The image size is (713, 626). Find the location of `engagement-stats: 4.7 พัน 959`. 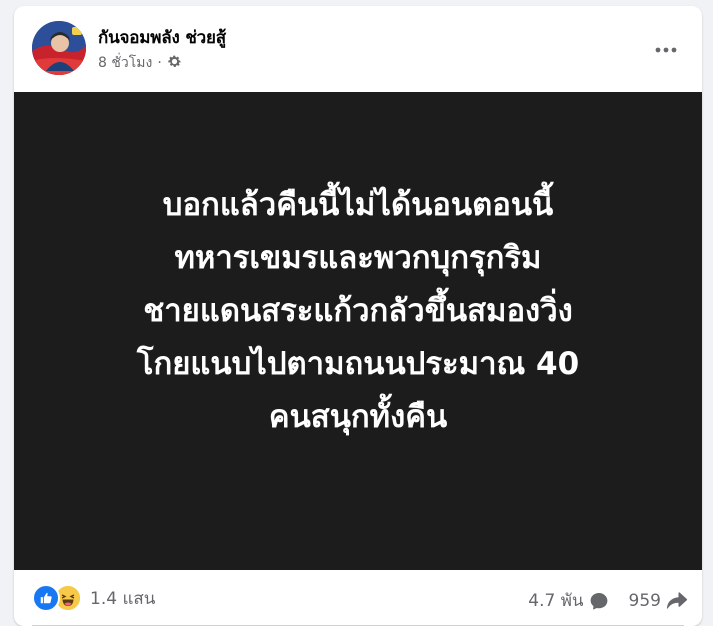

engagement-stats: 4.7 พัน 959 is located at coordinates (608, 600).